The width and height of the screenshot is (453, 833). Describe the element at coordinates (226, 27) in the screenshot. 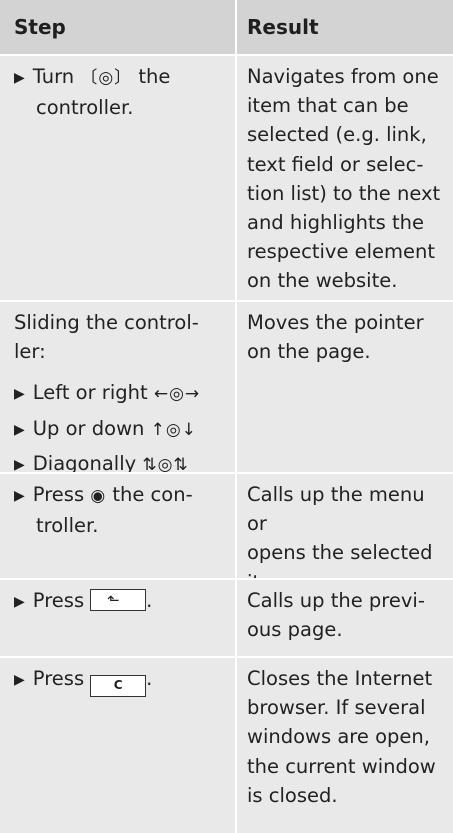

I see `table-header: Step Result` at that location.